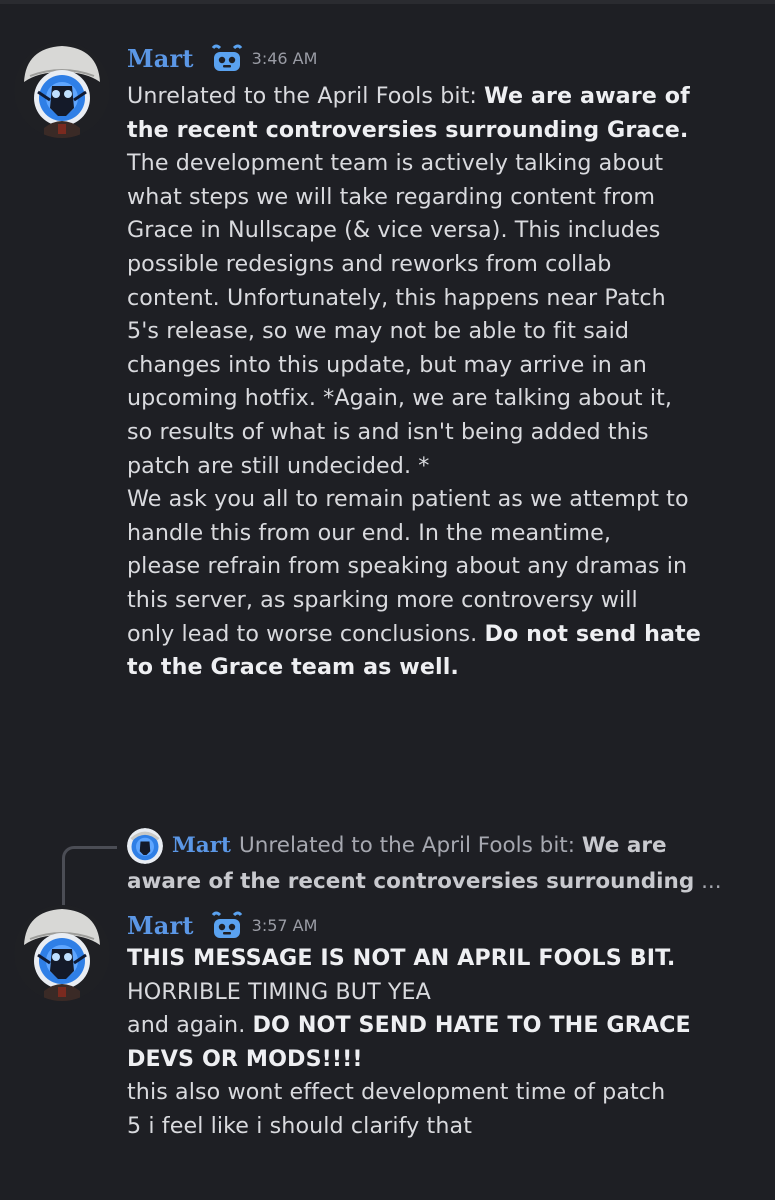 This screenshot has width=775, height=1200. What do you see at coordinates (278, 465) in the screenshot?
I see `message-text: patch are still undecided. *` at bounding box center [278, 465].